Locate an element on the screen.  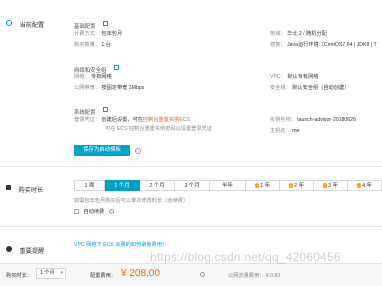
notice-section-header: 重要提醒 is located at coordinates (25, 249).